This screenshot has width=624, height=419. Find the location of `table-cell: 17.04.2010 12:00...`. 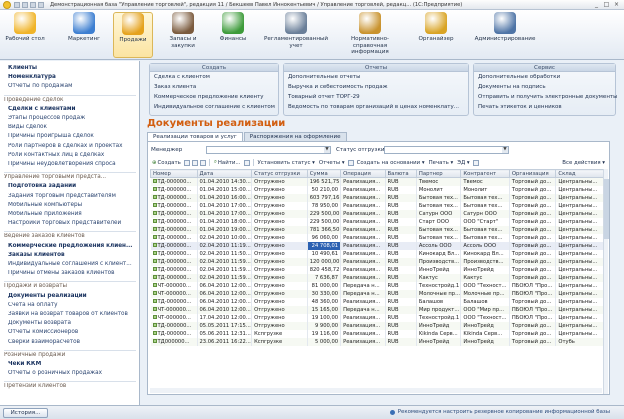

table-cell: 17.04.2010 12:00... is located at coordinates (225, 317).